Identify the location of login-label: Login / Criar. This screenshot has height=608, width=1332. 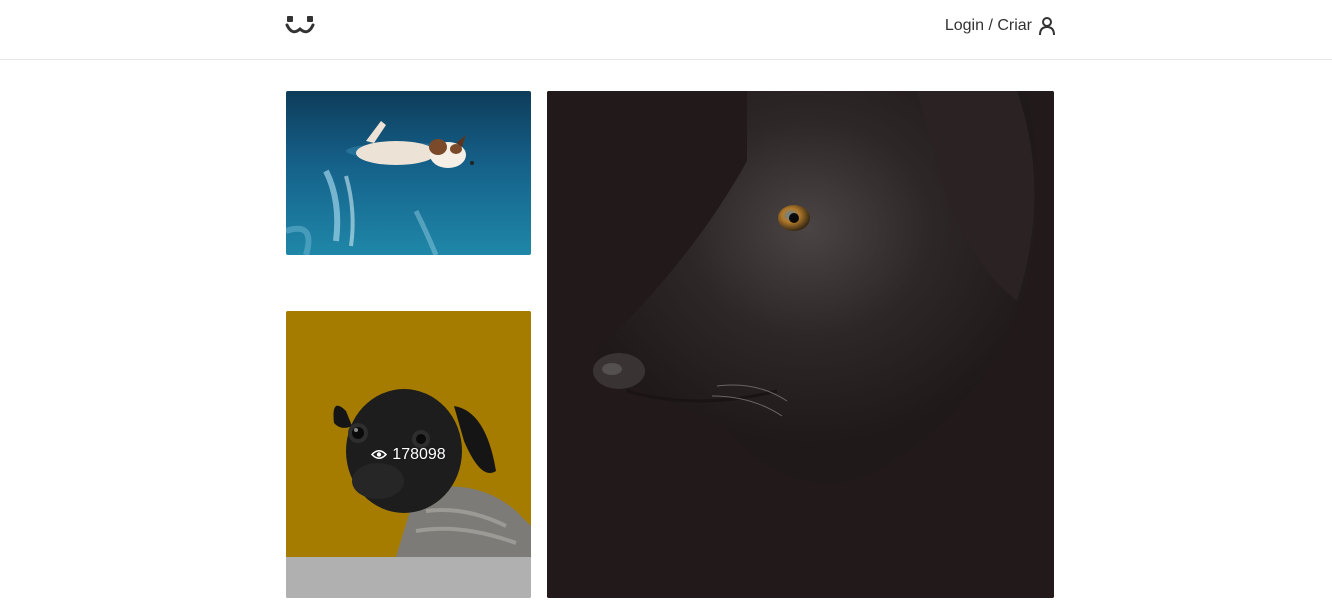
(988, 25).